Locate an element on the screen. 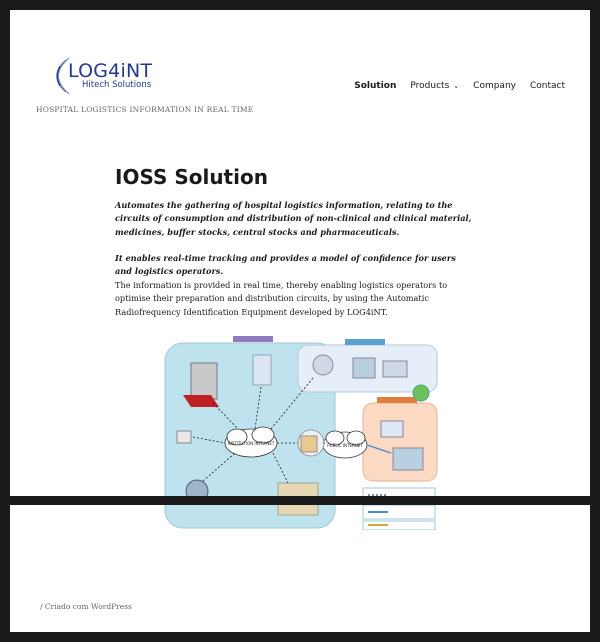 The width and height of the screenshot is (600, 642). footer-credit: / Criado com WordPress is located at coordinates (86, 606).